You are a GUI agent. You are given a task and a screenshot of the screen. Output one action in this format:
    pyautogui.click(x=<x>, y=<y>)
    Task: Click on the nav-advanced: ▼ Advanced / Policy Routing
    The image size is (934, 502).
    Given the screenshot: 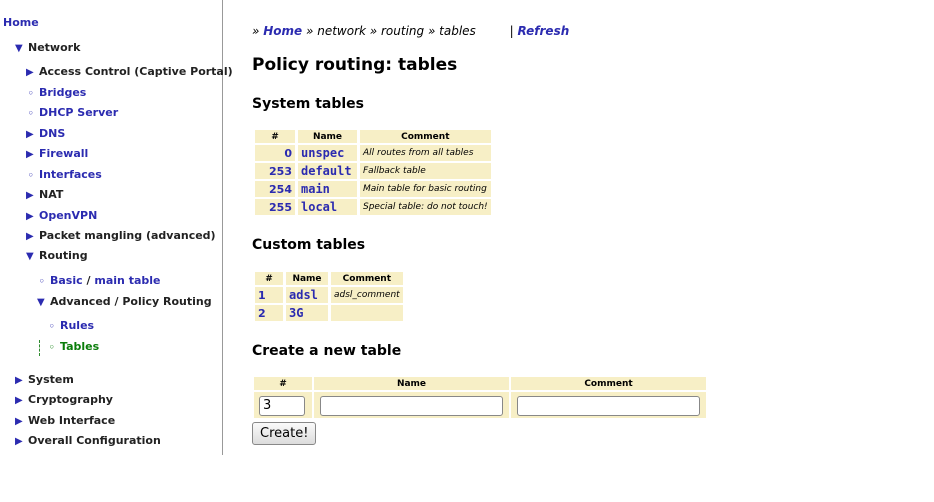 What is the action you would take?
    pyautogui.click(x=124, y=302)
    